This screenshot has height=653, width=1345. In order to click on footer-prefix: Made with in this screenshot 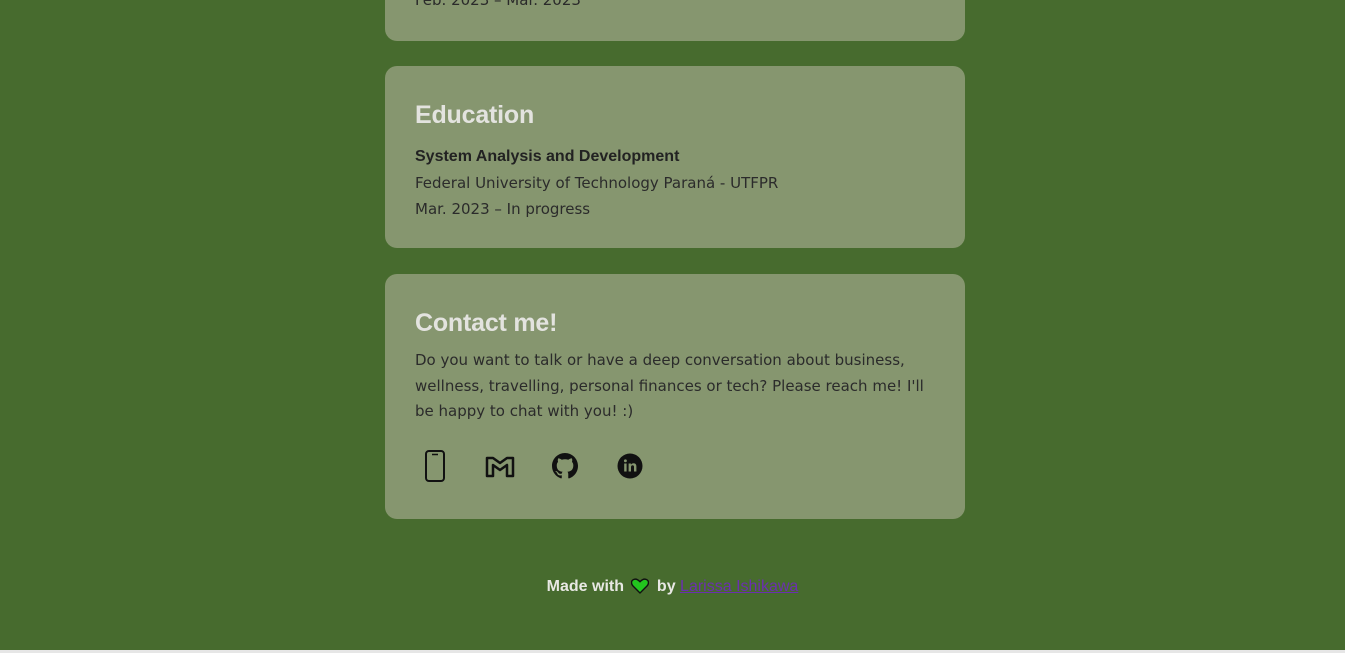, I will do `click(585, 586)`.